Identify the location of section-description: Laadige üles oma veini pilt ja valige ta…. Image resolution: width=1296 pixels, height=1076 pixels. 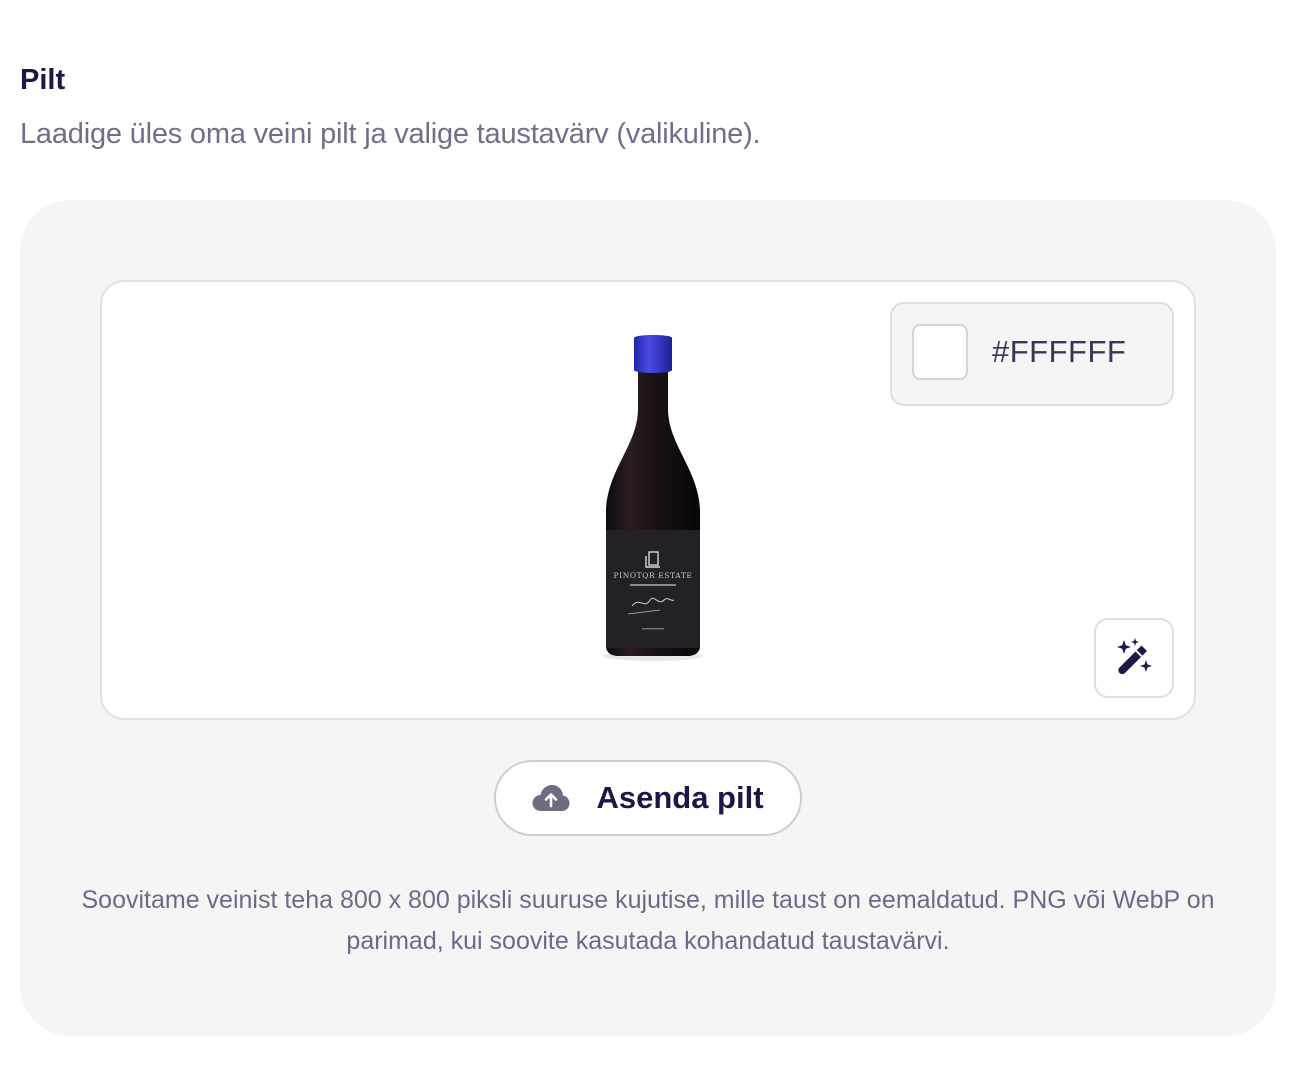
(390, 134).